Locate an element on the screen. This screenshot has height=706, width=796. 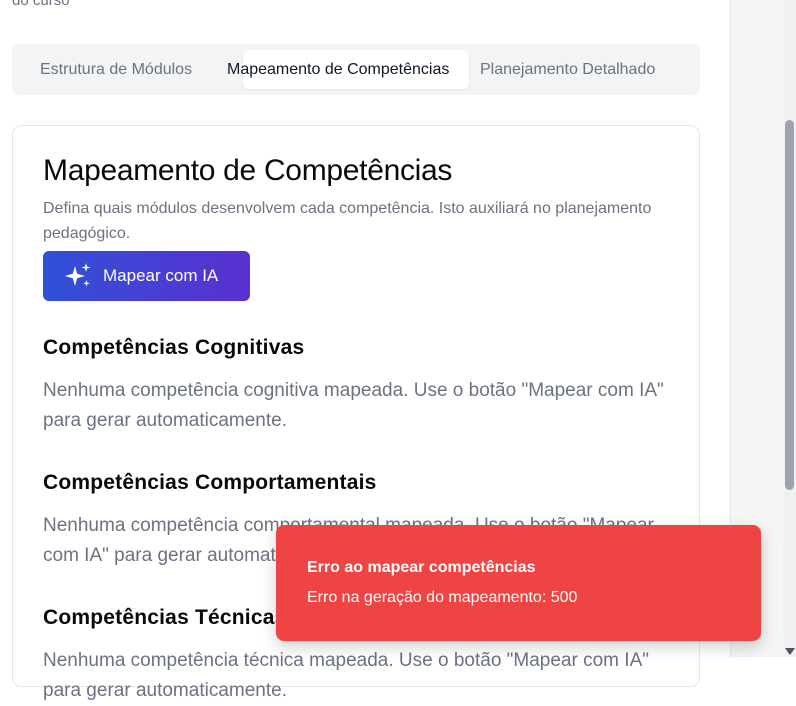
map-with-ai-button: Mapear com IA is located at coordinates (146, 276).